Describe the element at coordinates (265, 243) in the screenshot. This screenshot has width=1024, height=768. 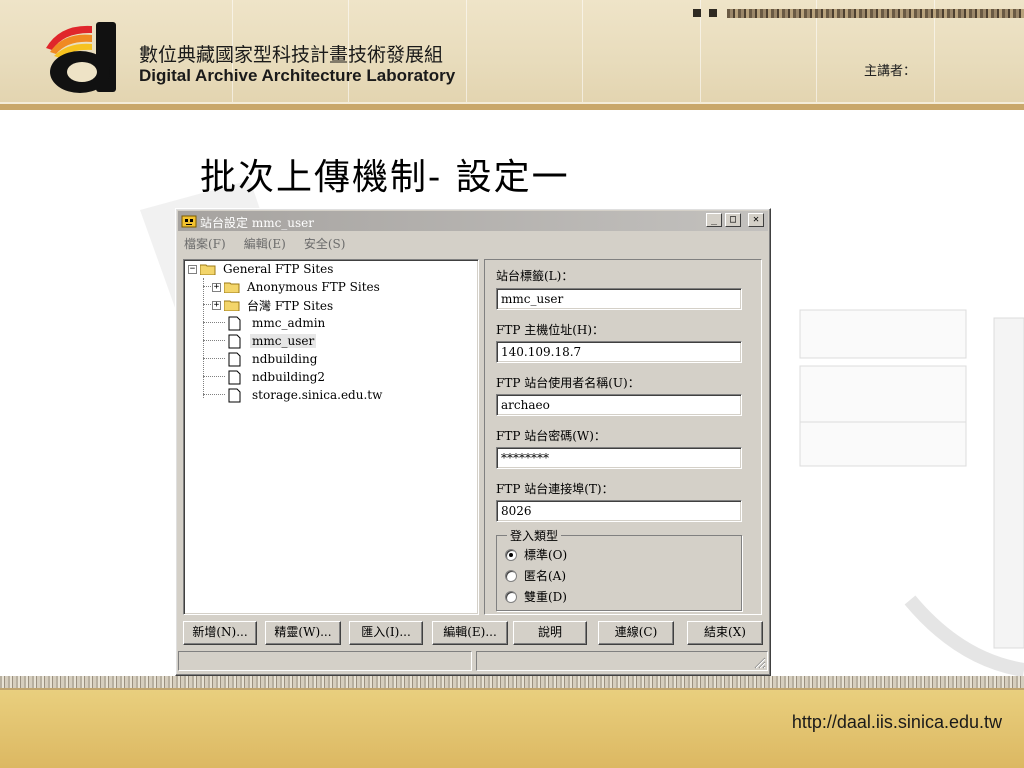
I see `menu-edit: 編輯(E)` at that location.